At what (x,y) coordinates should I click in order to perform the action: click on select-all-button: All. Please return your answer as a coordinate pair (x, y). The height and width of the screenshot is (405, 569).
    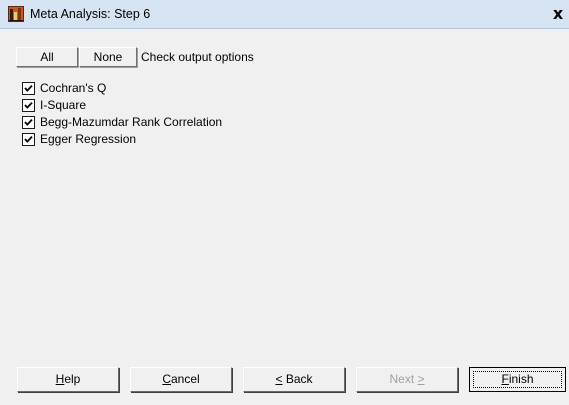
    Looking at the image, I should click on (47, 57).